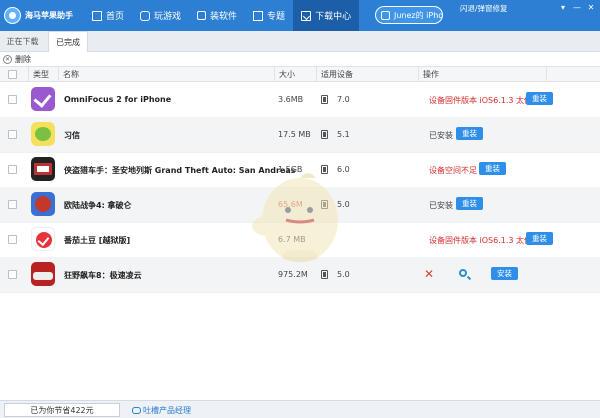 This screenshot has width=600, height=418. What do you see at coordinates (62, 410) in the screenshot?
I see `savings-badge: 已为你节省422元` at bounding box center [62, 410].